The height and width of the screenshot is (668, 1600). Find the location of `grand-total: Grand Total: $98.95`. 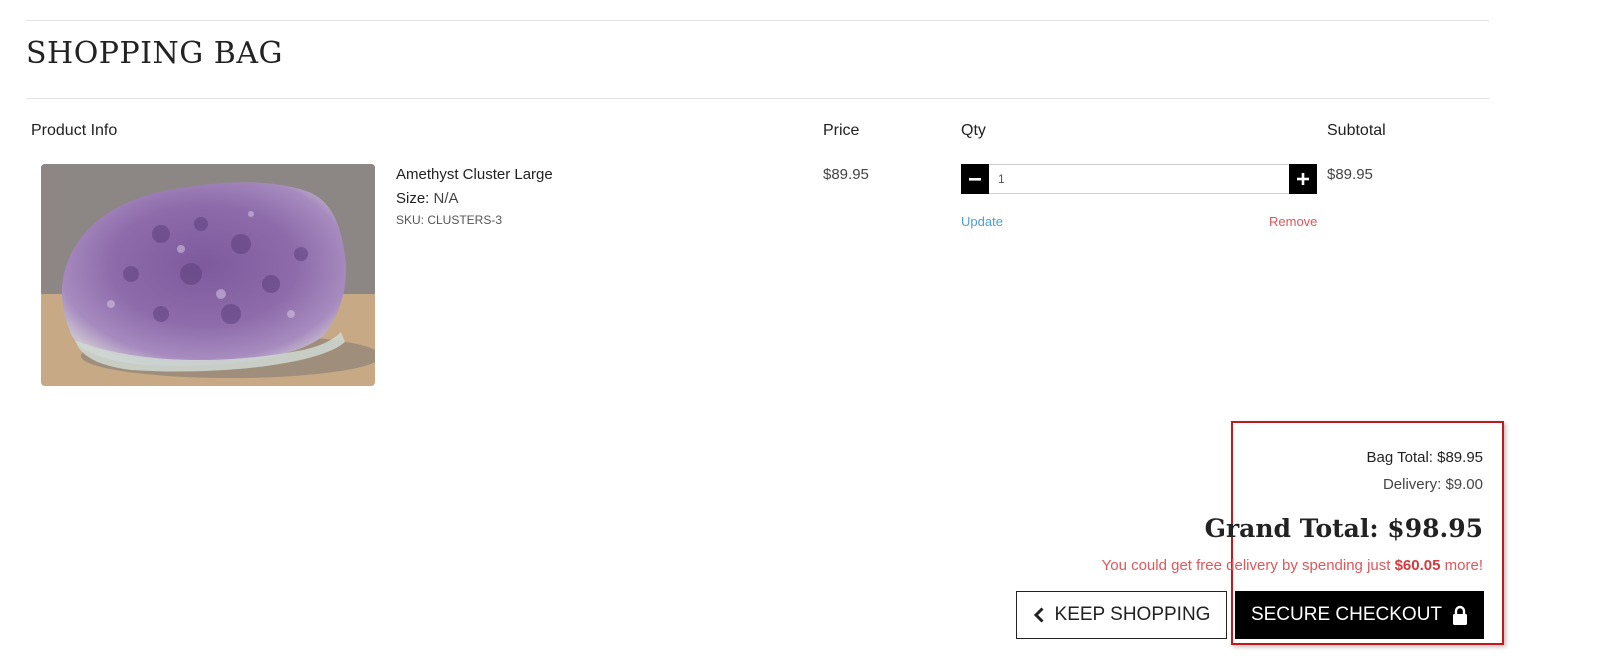

grand-total: Grand Total: $98.95 is located at coordinates (1343, 528).